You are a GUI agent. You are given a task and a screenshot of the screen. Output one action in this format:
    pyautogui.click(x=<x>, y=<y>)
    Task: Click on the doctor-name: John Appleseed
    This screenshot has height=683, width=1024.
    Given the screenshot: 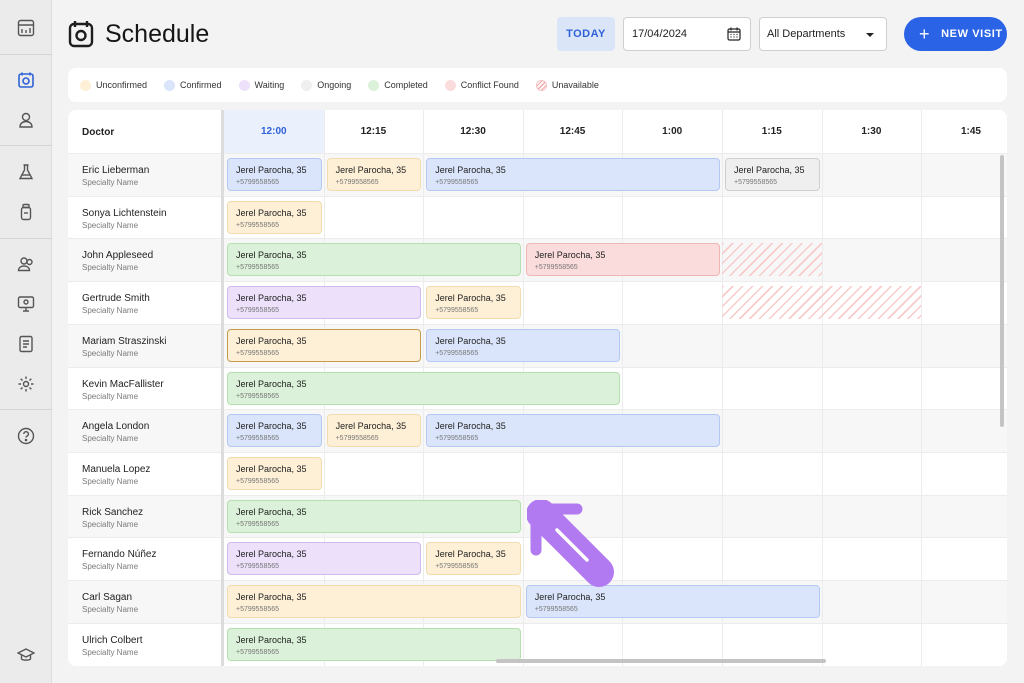 What is the action you would take?
    pyautogui.click(x=117, y=255)
    